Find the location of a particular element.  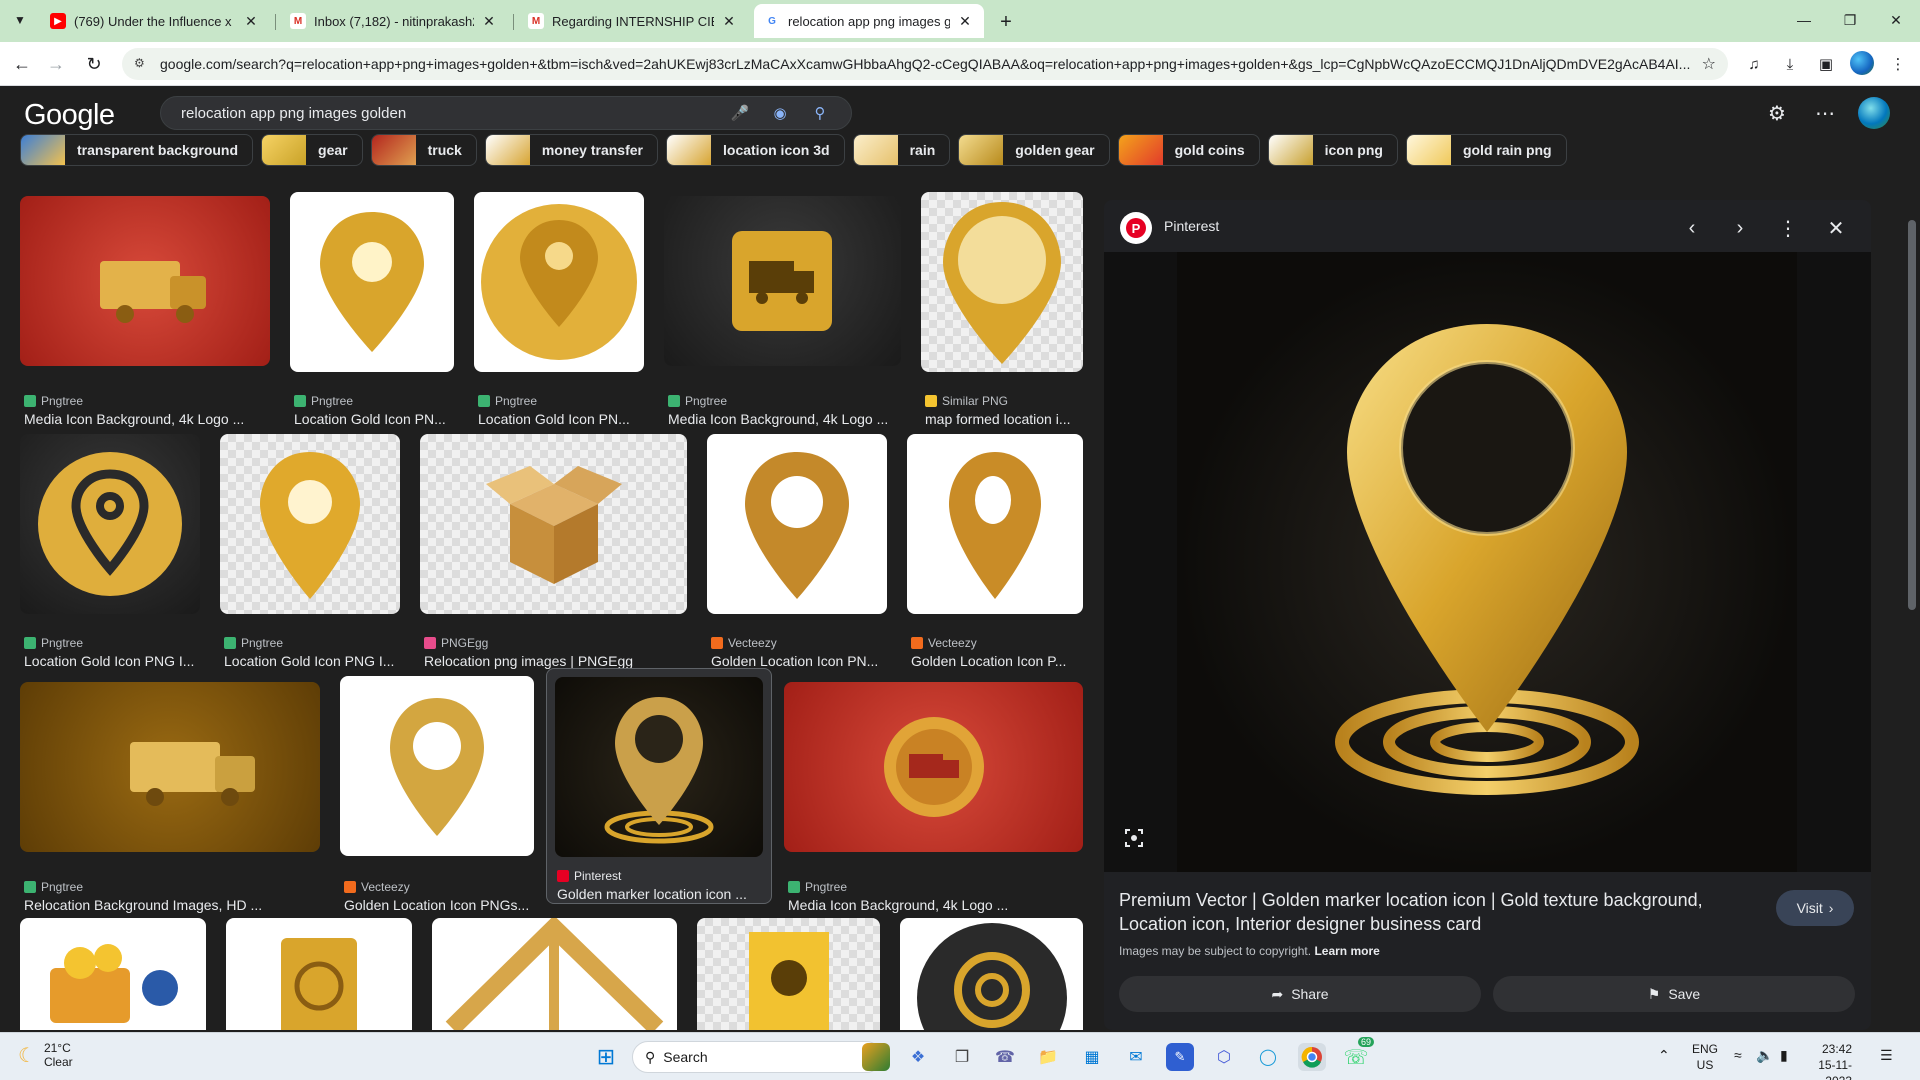

search-input is located at coordinates (446, 113).